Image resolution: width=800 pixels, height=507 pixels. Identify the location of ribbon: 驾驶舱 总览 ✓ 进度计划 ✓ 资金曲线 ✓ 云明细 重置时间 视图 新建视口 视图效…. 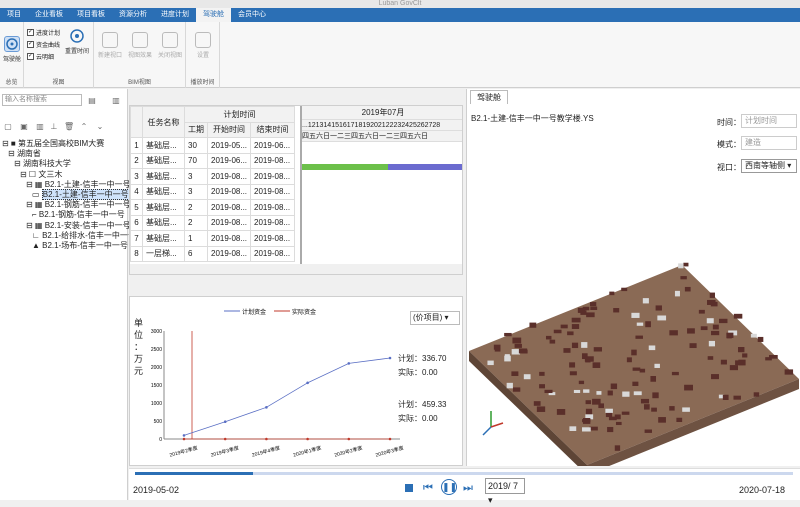
(400, 55).